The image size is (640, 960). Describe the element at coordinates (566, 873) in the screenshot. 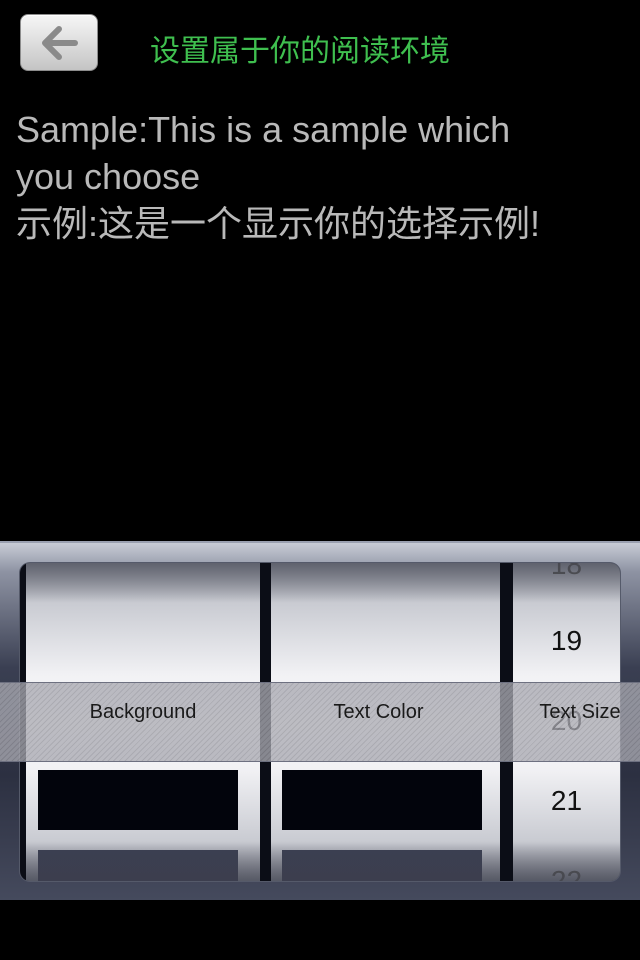

I see `size-option: 22` at that location.